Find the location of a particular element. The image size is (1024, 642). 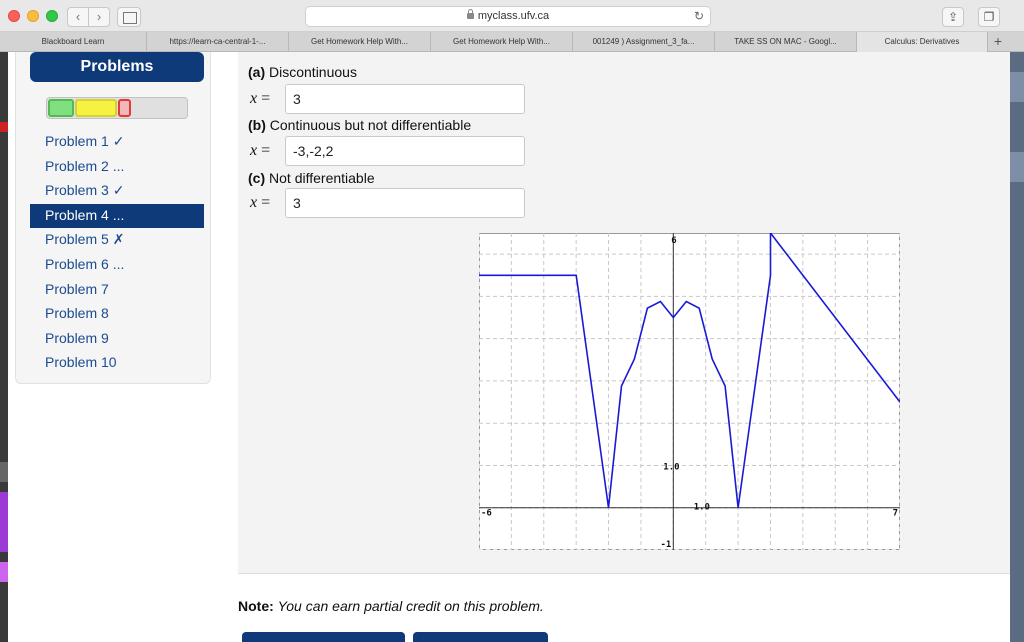

minimize-window-button is located at coordinates (33, 16).